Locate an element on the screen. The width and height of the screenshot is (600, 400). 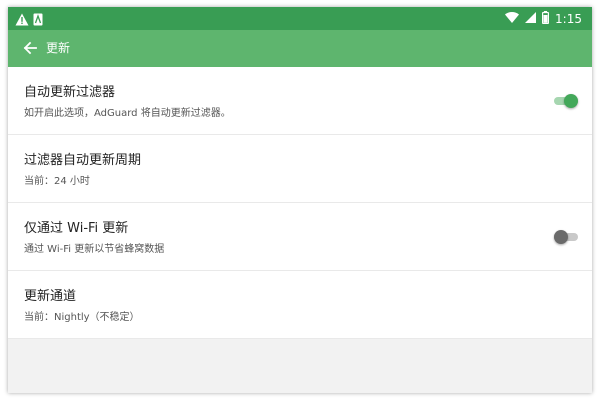
battery-icon is located at coordinates (546, 18).